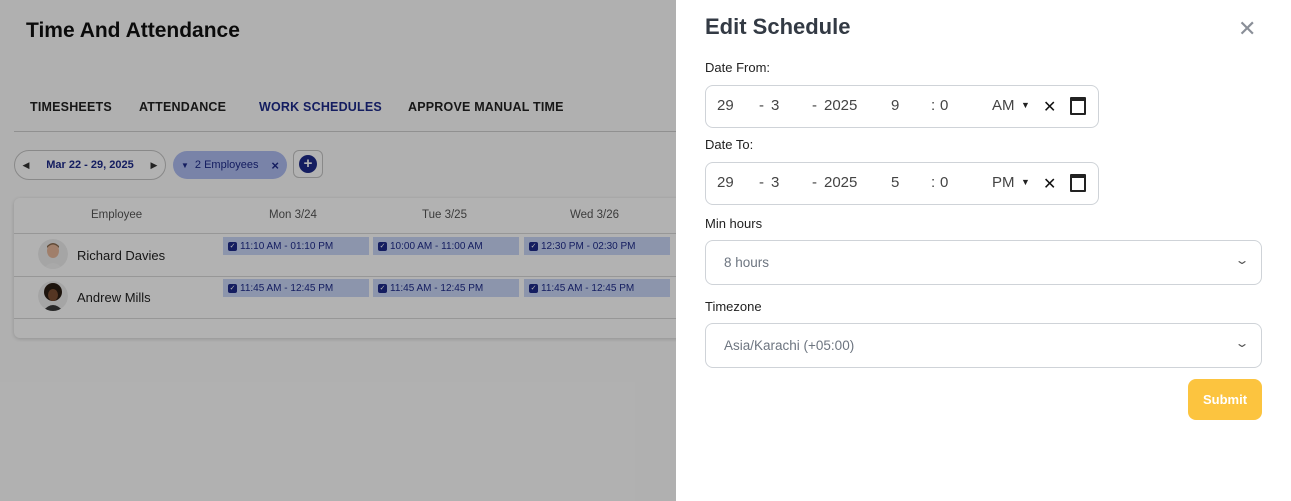 Image resolution: width=1291 pixels, height=501 pixels. Describe the element at coordinates (733, 306) in the screenshot. I see `timezone-label: Timezone` at that location.